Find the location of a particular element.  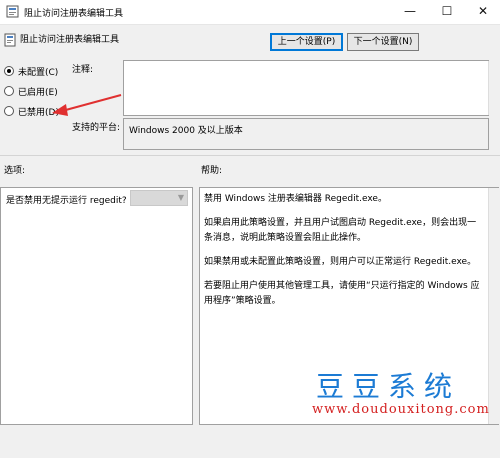

watermark-logo-text: 豆豆系统 is located at coordinates (388, 386).